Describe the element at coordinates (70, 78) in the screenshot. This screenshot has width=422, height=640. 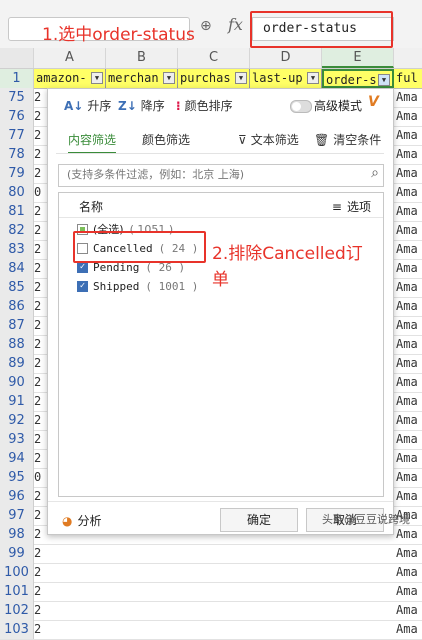
I see `header-cell: amazon- ▼` at that location.